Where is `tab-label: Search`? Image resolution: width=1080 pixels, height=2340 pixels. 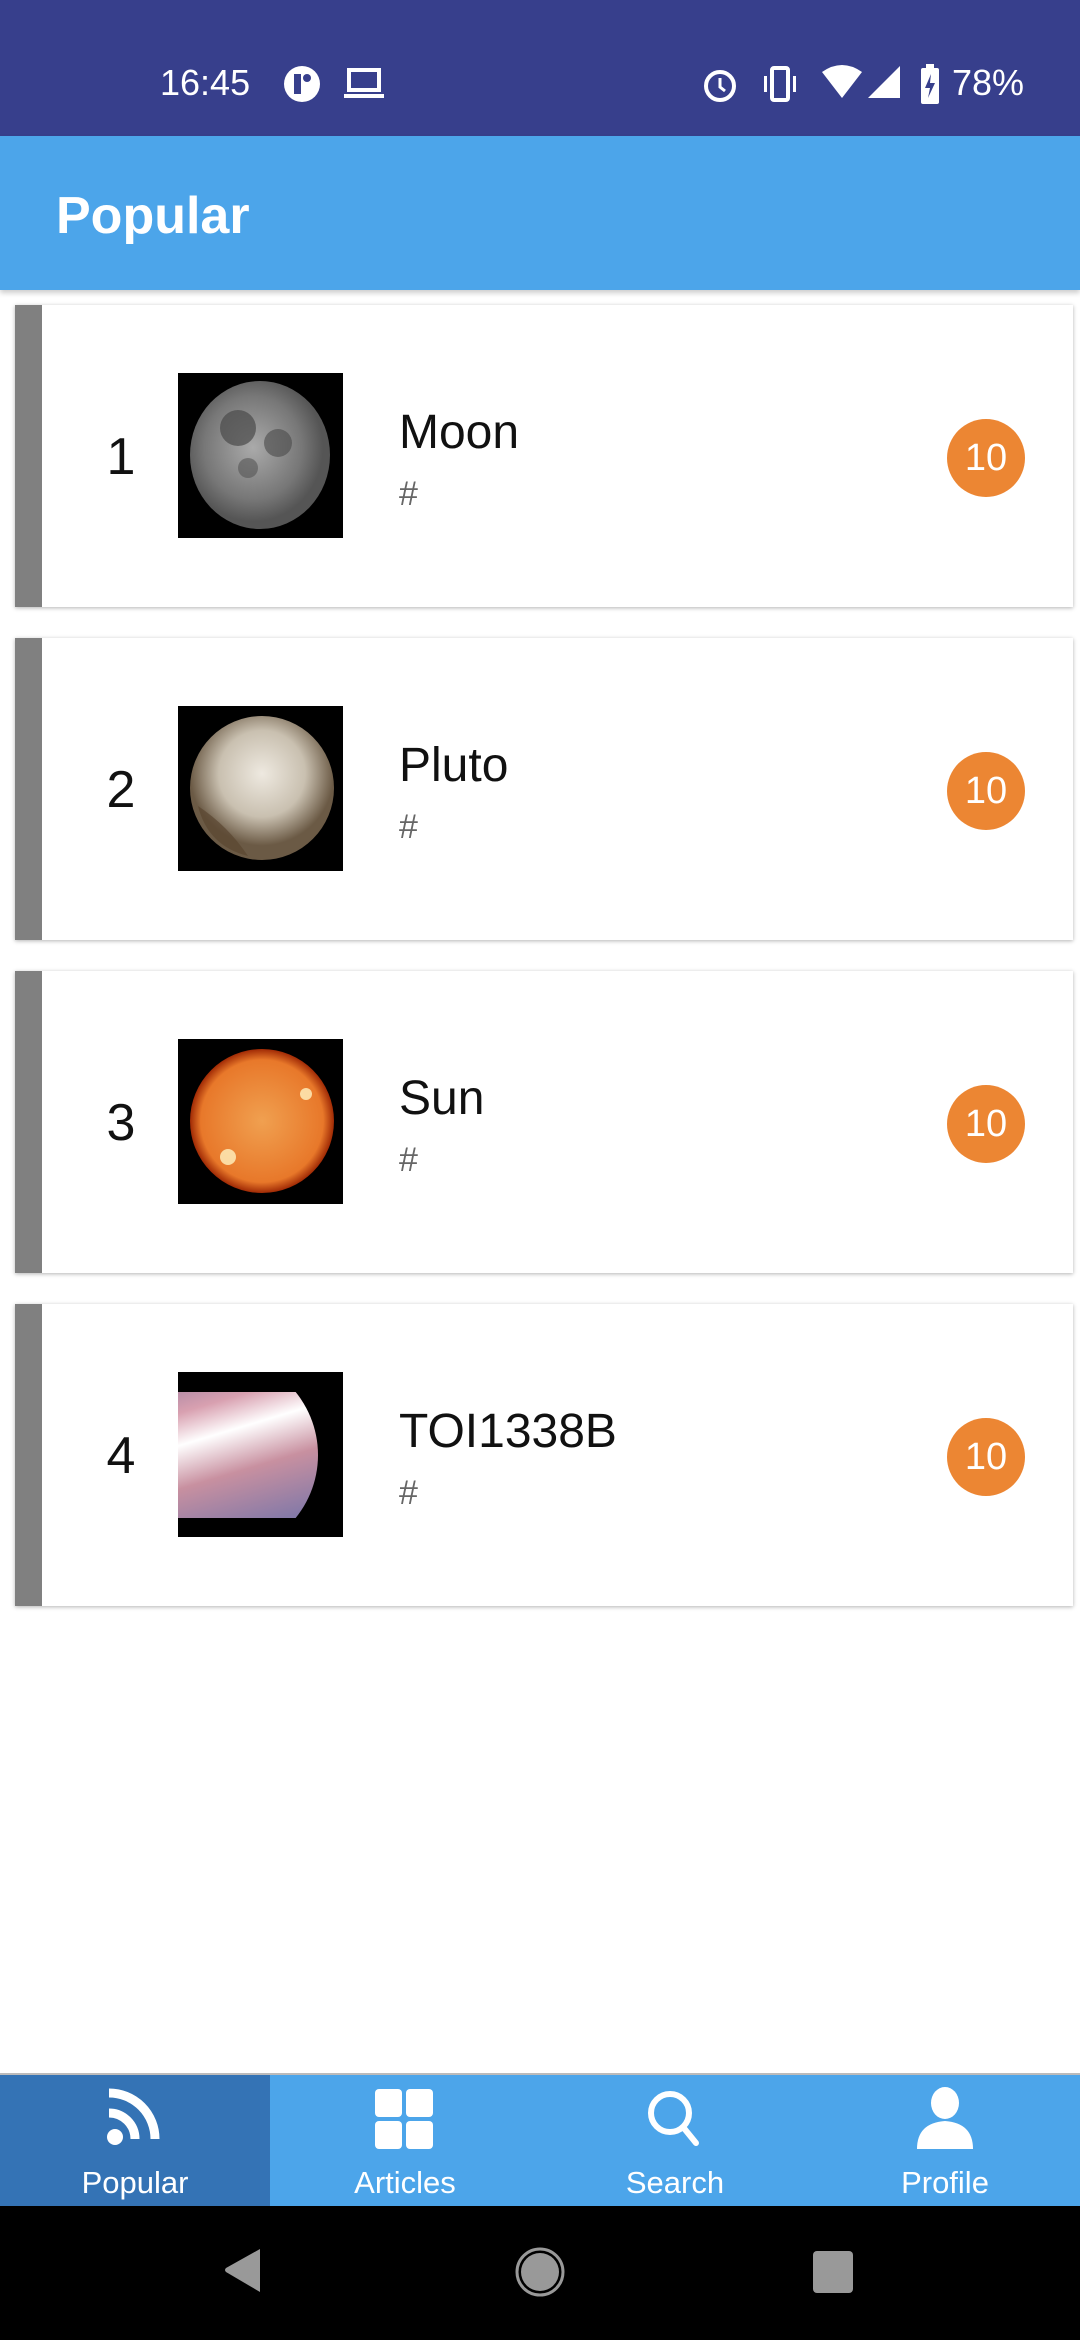 tab-label: Search is located at coordinates (675, 2182).